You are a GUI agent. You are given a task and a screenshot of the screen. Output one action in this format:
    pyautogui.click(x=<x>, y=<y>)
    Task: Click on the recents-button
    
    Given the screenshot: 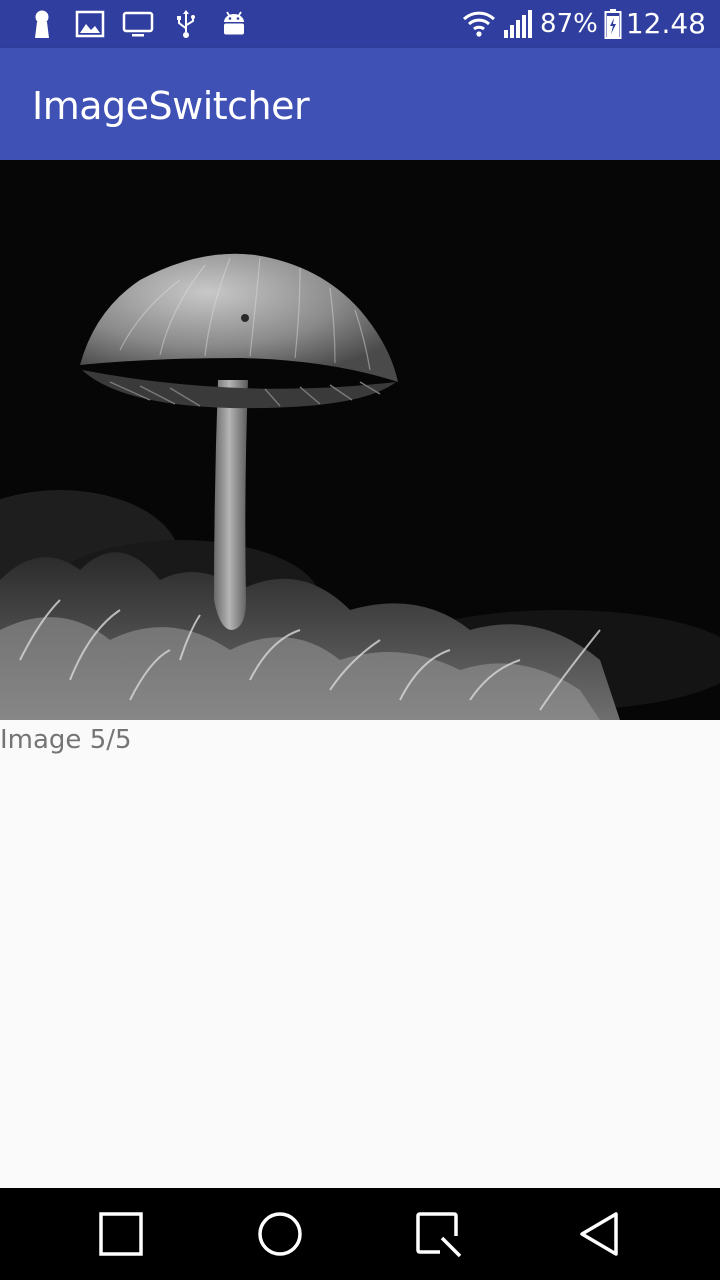 What is the action you would take?
    pyautogui.click(x=120, y=1234)
    